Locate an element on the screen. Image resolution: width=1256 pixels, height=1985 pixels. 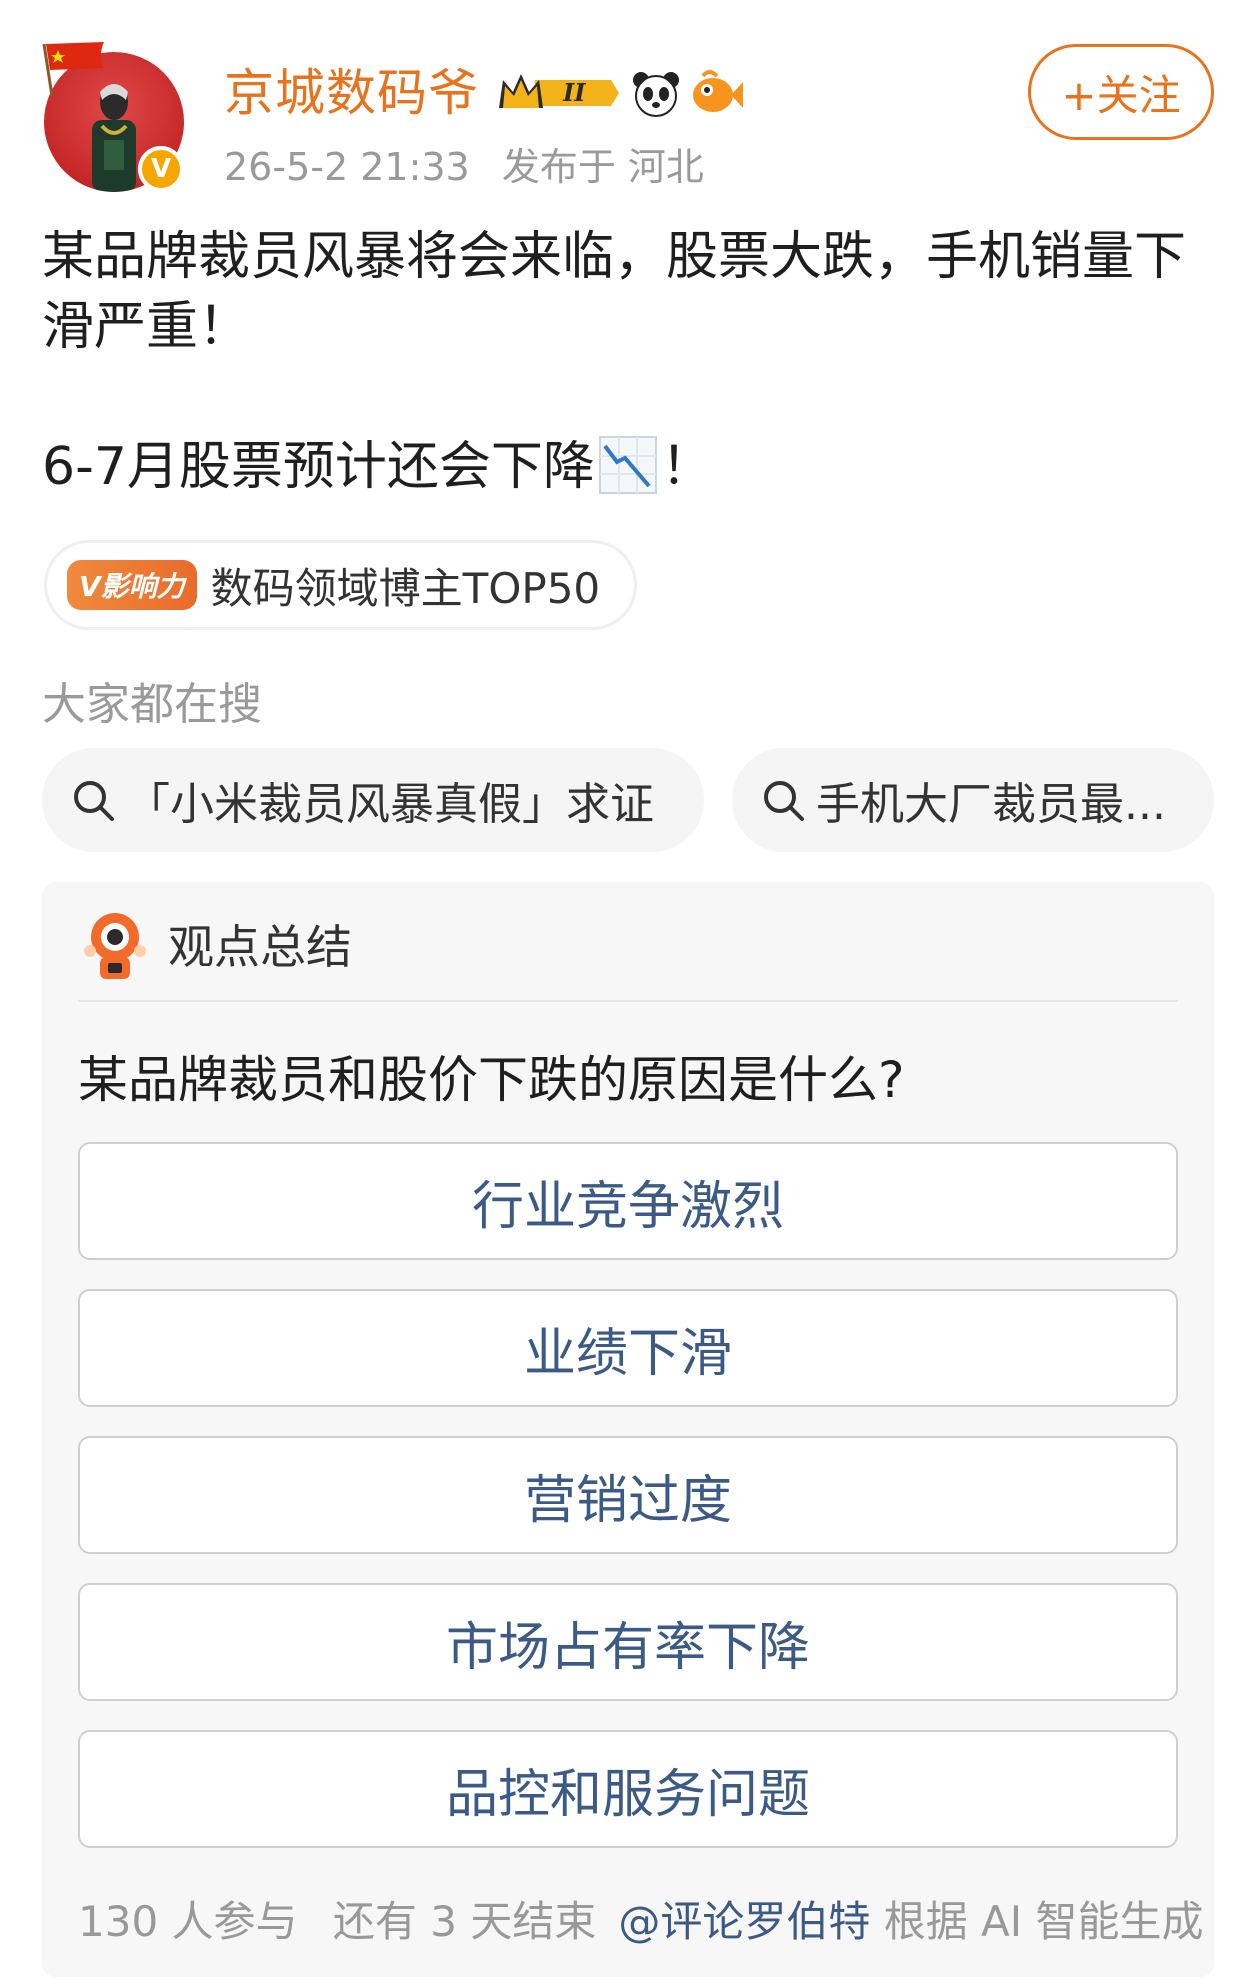
poll-question: 某品牌裁员和股价下跌的原因是什么? is located at coordinates (491, 1080).